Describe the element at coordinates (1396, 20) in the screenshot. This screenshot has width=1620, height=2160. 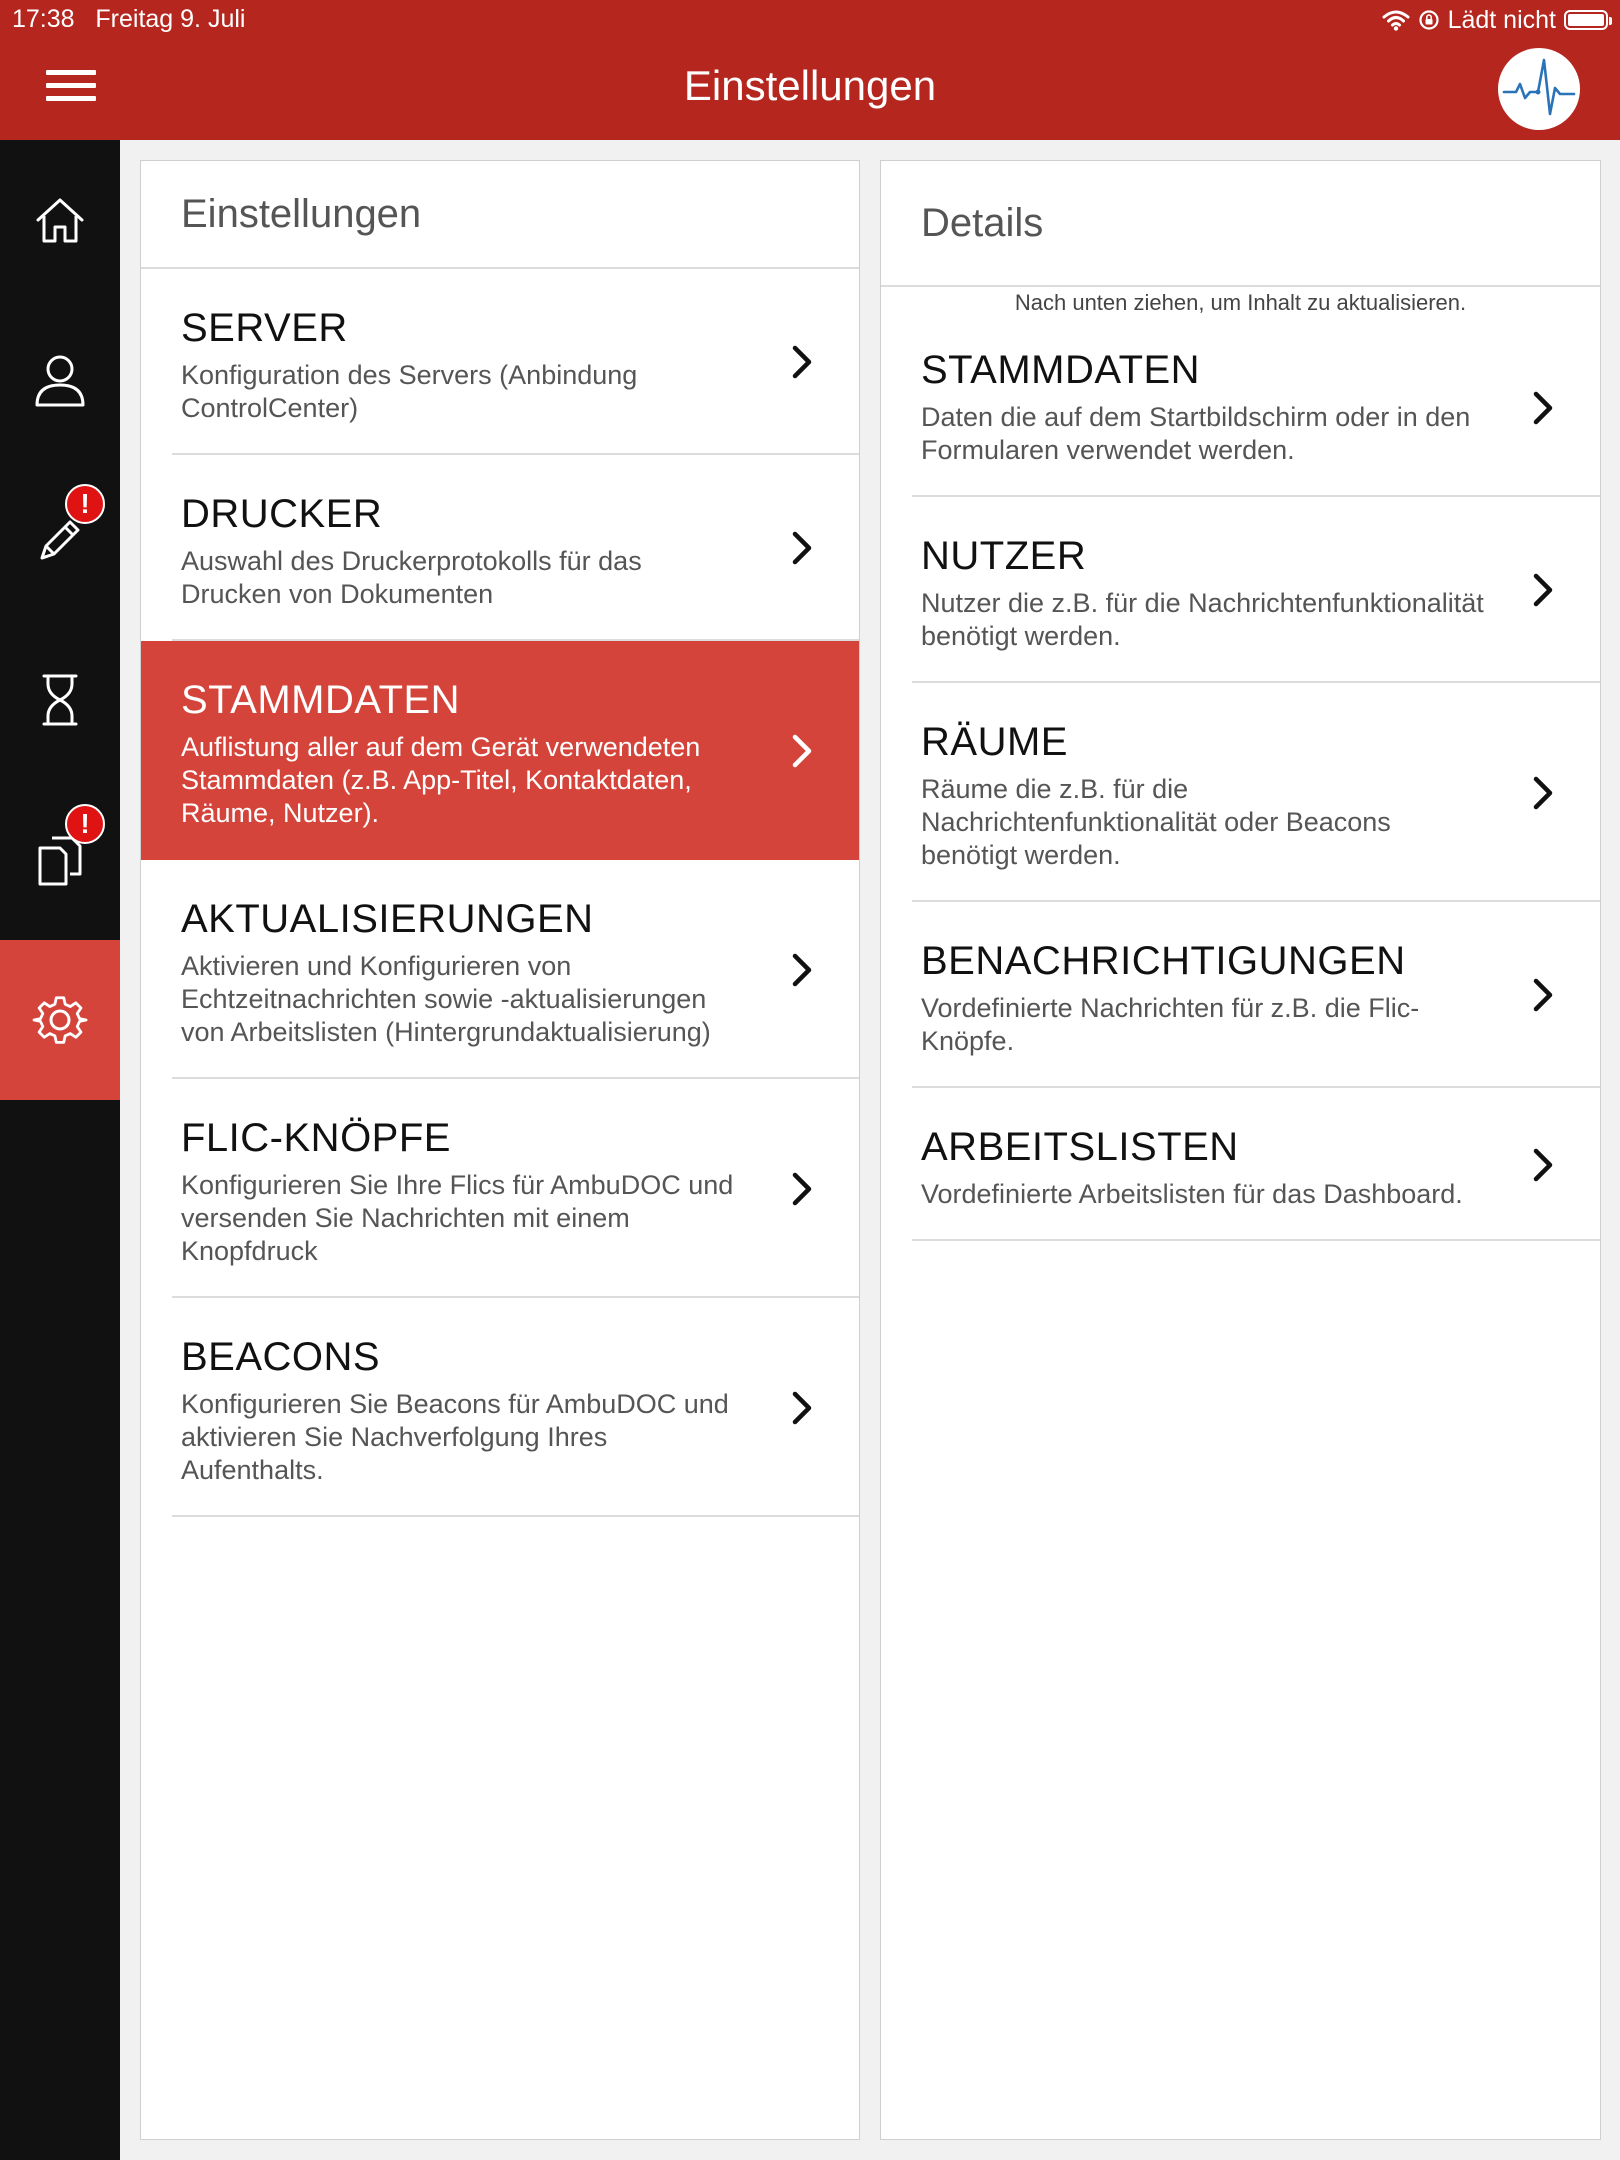
I see `wifi-icon` at that location.